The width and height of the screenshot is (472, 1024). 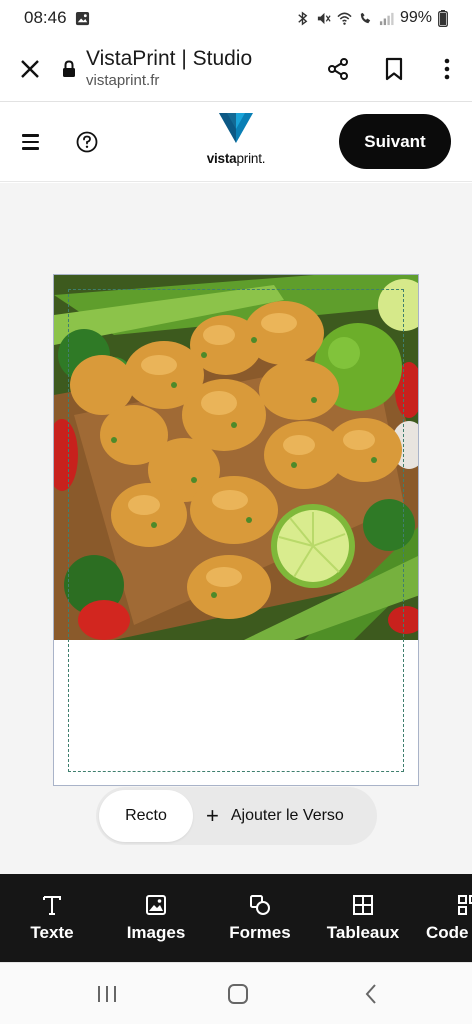 I want to click on vistaprint-logo: vistaprint., so click(x=236, y=141).